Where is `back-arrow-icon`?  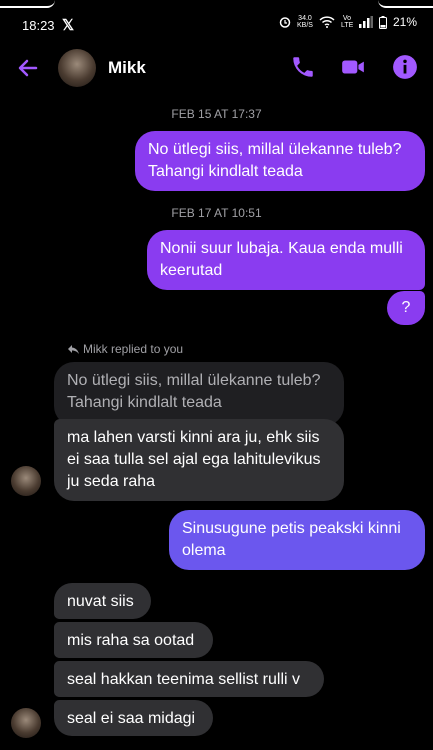 back-arrow-icon is located at coordinates (28, 68).